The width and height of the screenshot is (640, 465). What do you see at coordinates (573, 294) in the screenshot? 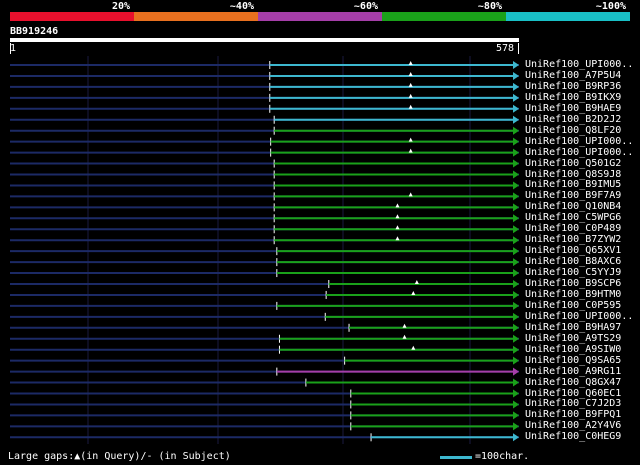
I see `hit-label: UniRef100_B9HTM0` at bounding box center [573, 294].